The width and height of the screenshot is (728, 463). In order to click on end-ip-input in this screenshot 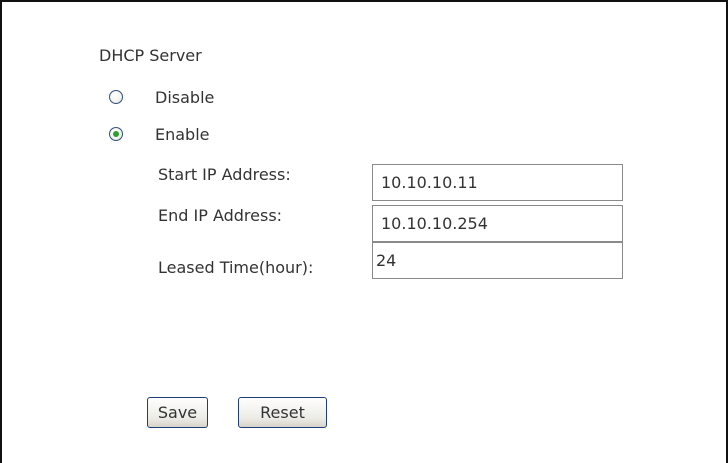, I will do `click(497, 223)`.